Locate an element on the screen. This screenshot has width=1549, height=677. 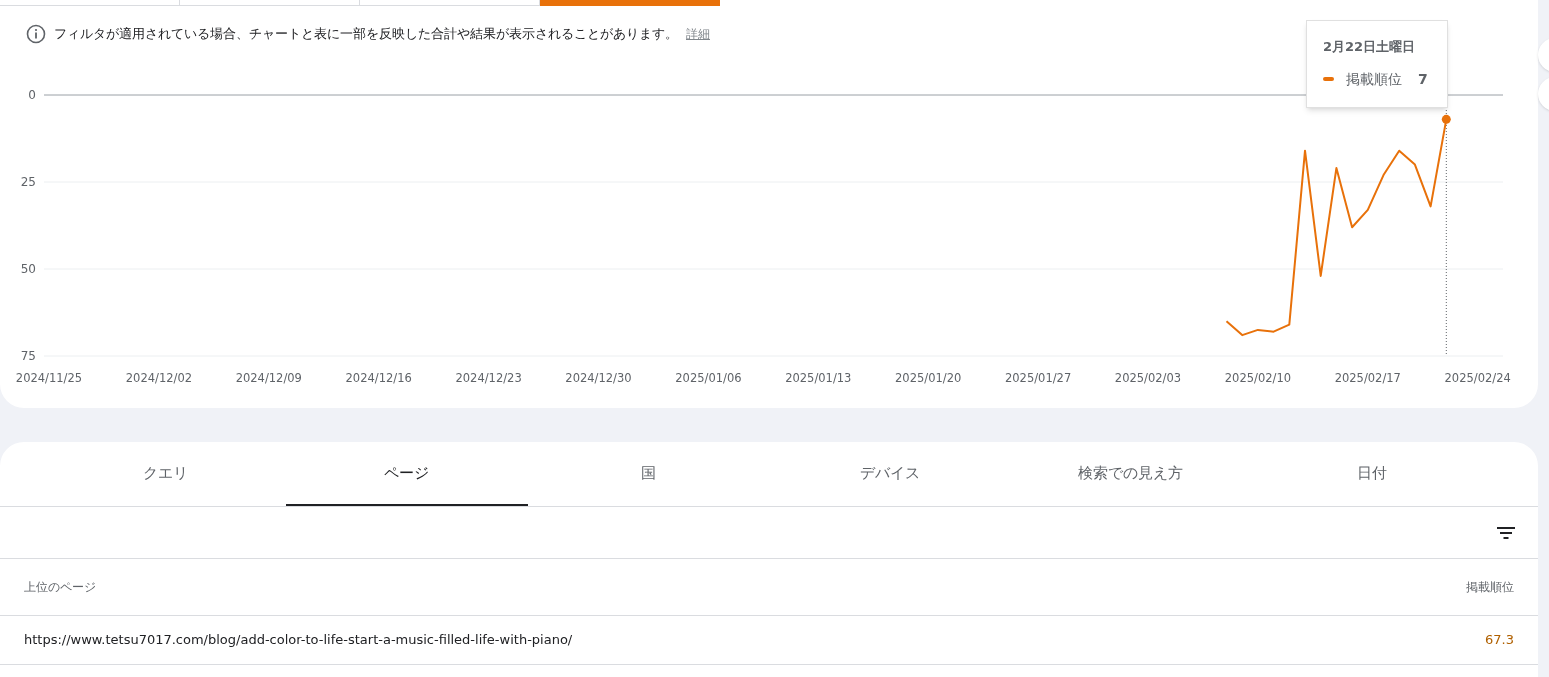
dimension-tab: 検索での見え方 is located at coordinates (1131, 474).